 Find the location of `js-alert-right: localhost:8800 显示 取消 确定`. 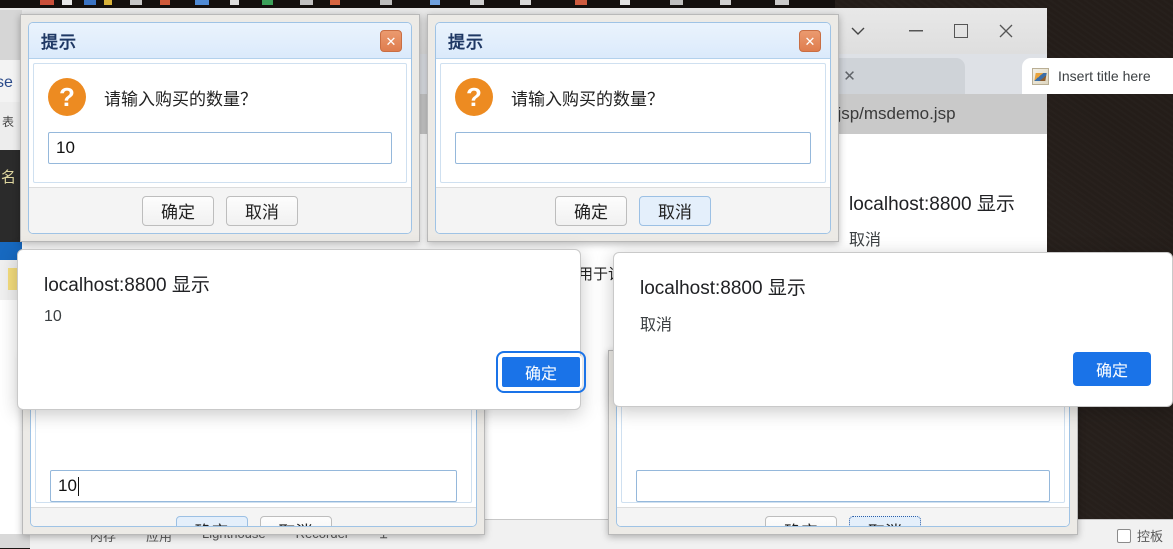

js-alert-right: localhost:8800 显示 取消 确定 is located at coordinates (893, 329).